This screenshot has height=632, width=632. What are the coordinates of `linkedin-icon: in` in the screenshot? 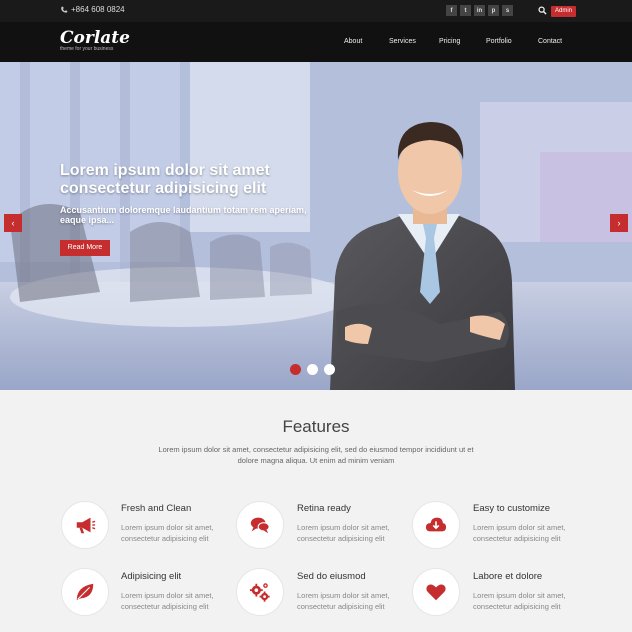 It's located at (479, 10).